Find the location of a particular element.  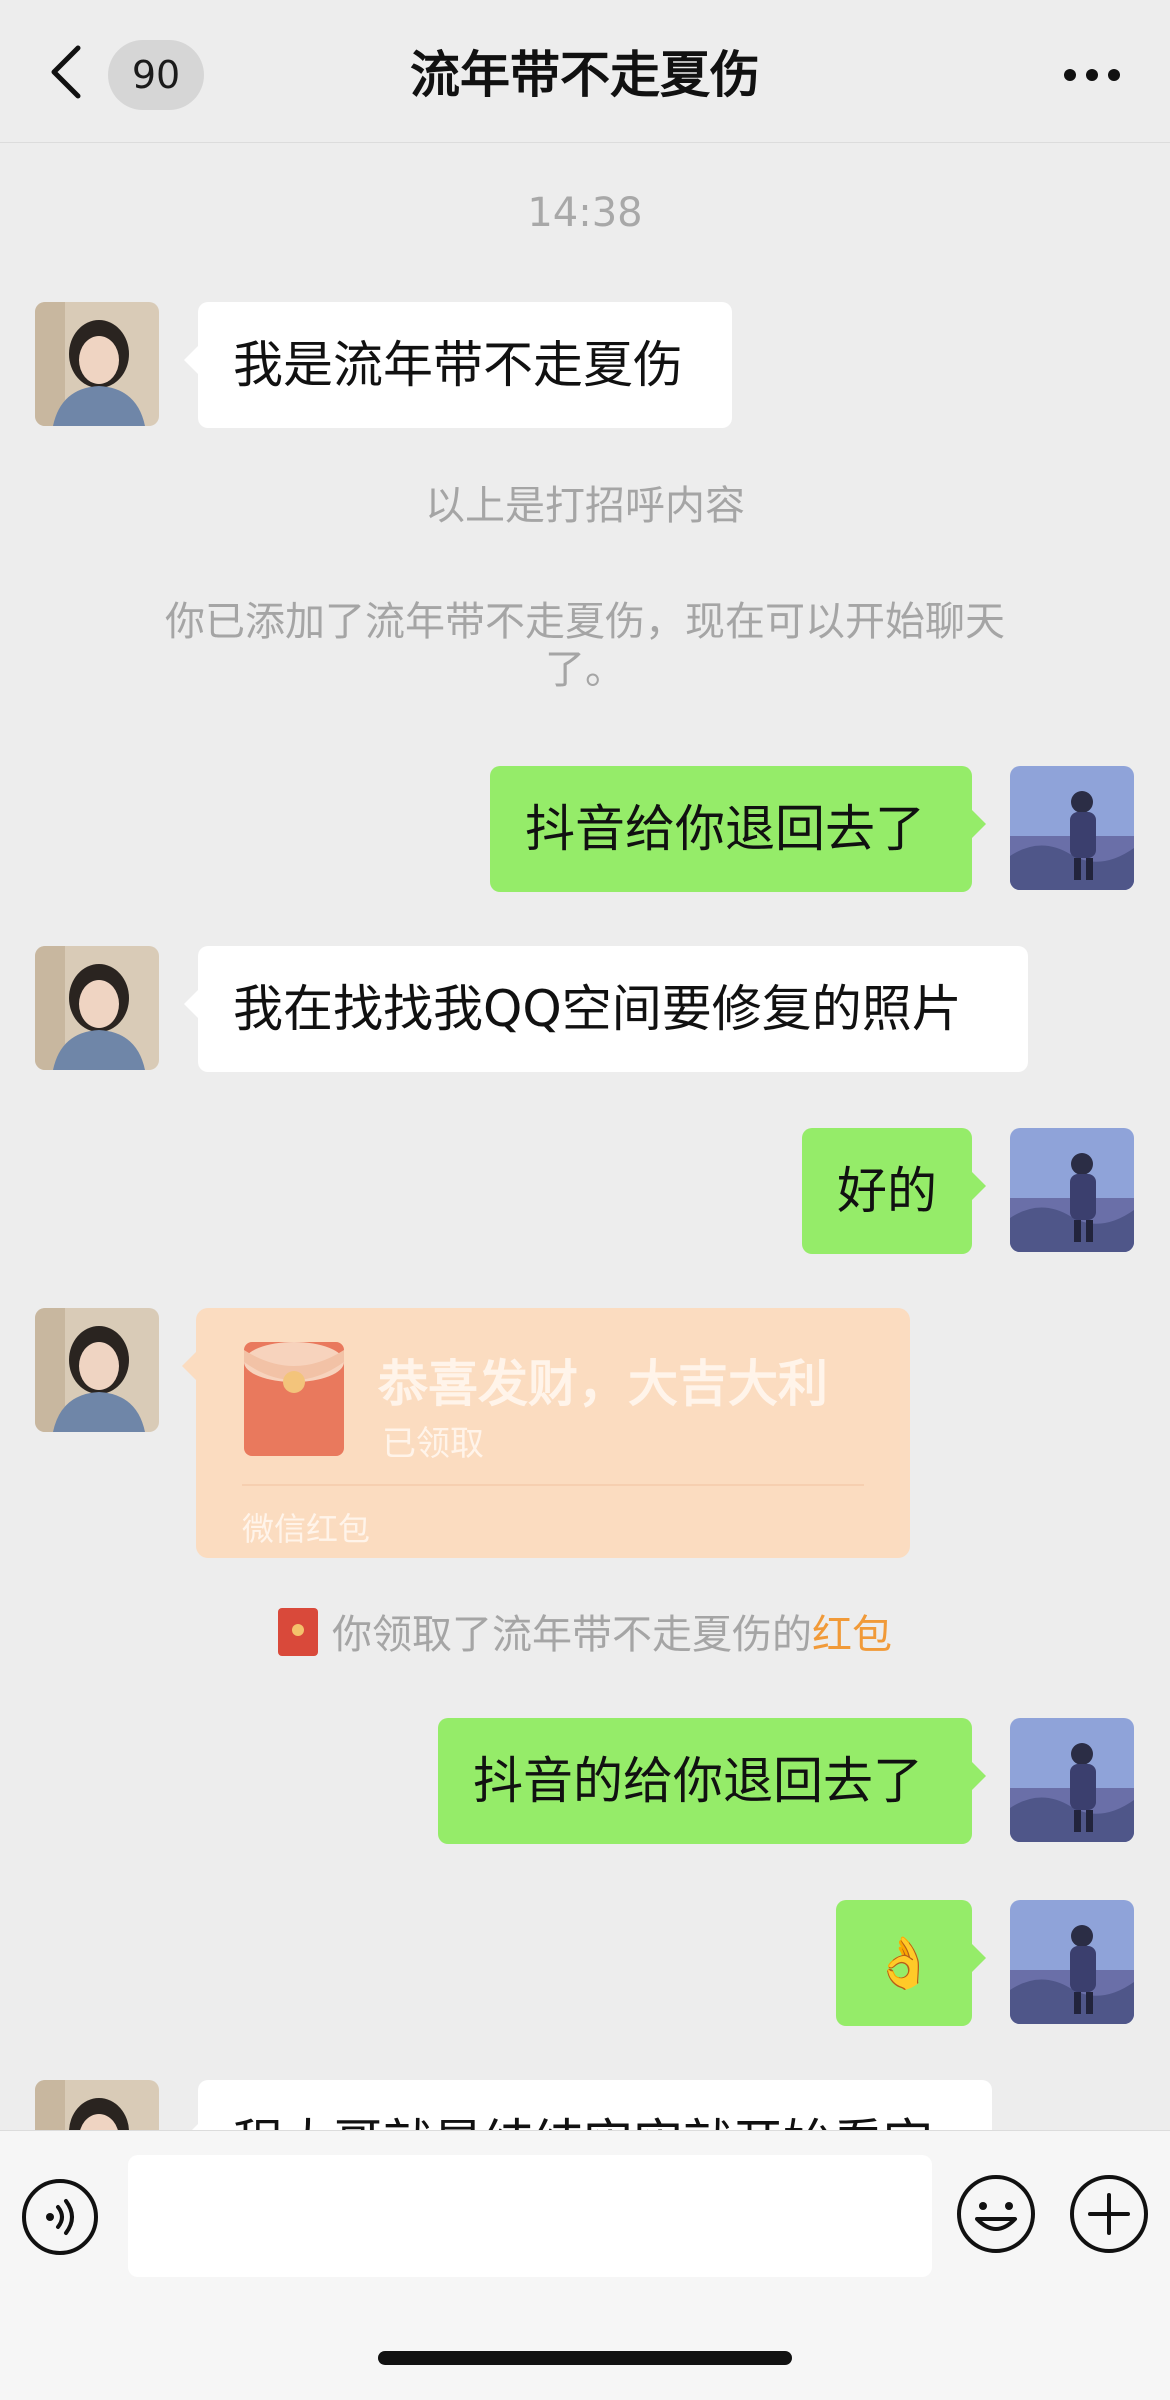

notice-text: 你领取了流年带不走夏伤的 is located at coordinates (572, 1635).